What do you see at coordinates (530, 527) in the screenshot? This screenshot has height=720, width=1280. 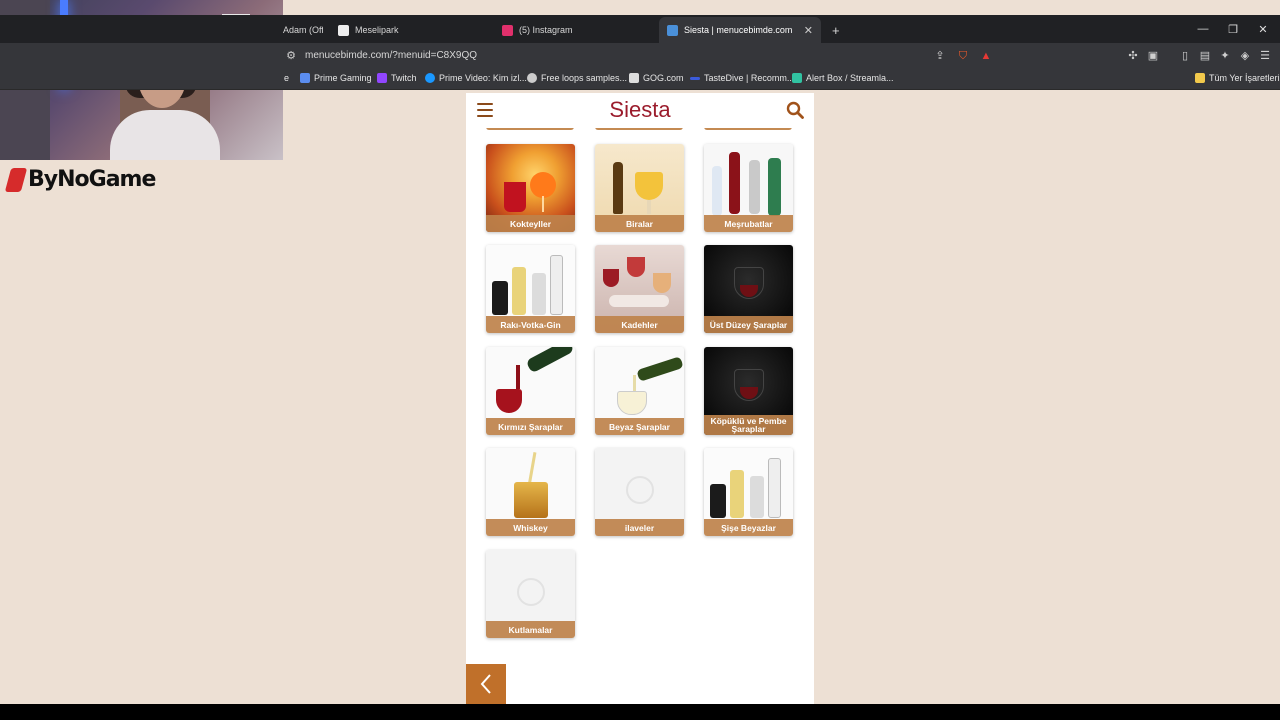 I see `category-label: Whiskey` at bounding box center [530, 527].